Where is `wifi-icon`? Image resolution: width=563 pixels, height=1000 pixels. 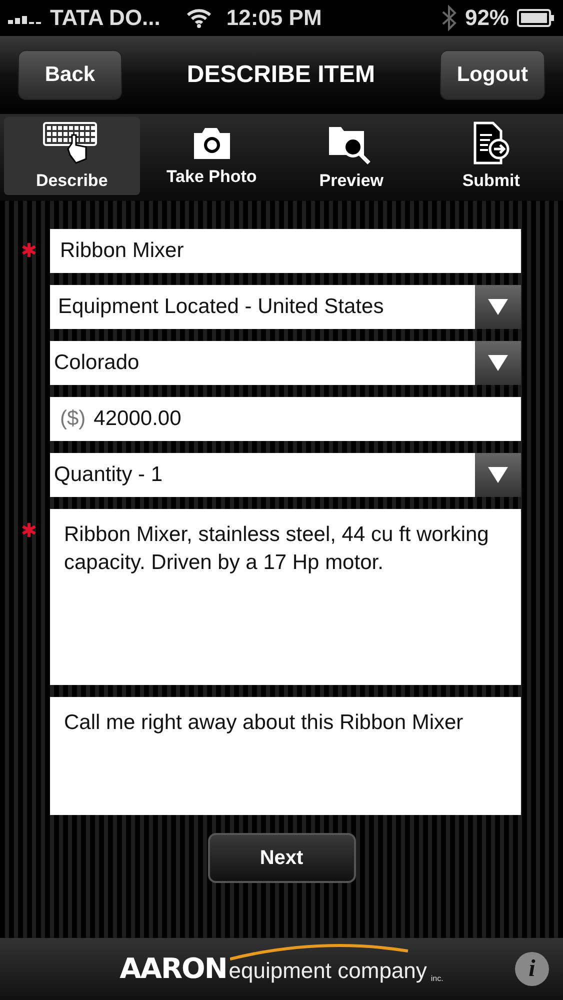 wifi-icon is located at coordinates (199, 18).